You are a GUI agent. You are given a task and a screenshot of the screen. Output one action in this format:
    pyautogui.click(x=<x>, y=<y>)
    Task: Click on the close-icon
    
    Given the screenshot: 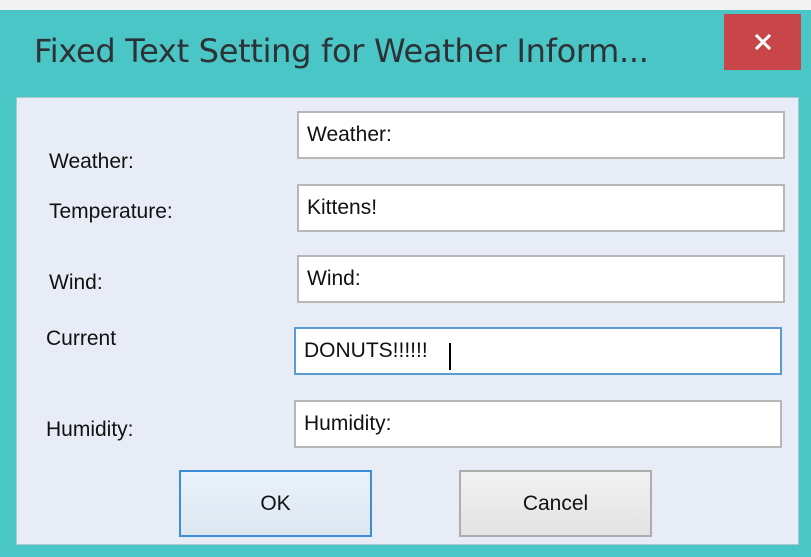 What is the action you would take?
    pyautogui.click(x=763, y=42)
    